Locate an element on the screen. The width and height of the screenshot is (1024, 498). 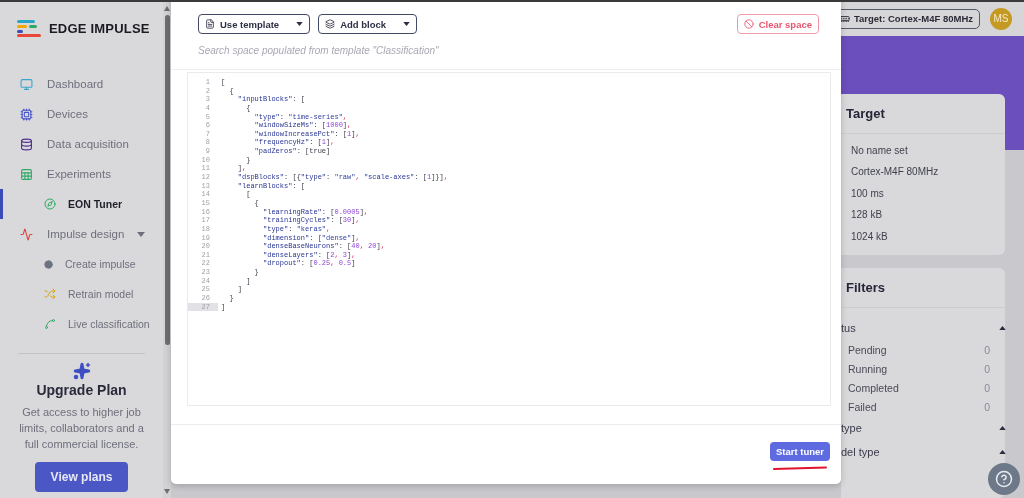
nav-item: Dashboard is located at coordinates (81, 84).